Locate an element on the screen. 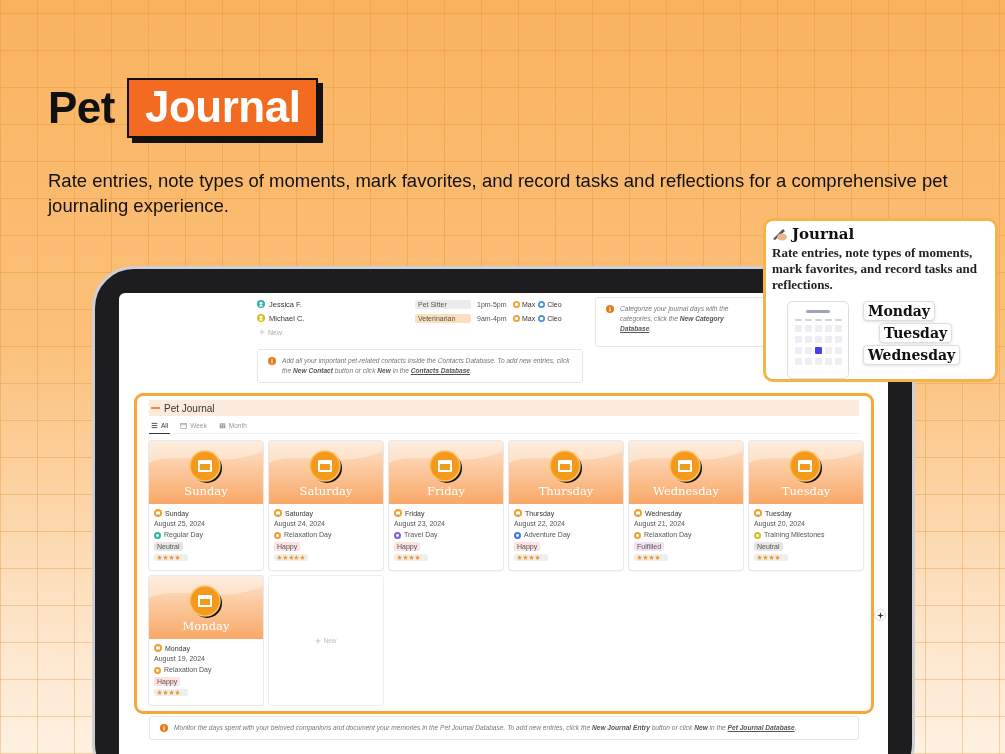 Image resolution: width=1005 pixels, height=754 pixels. list-icon is located at coordinates (154, 425).